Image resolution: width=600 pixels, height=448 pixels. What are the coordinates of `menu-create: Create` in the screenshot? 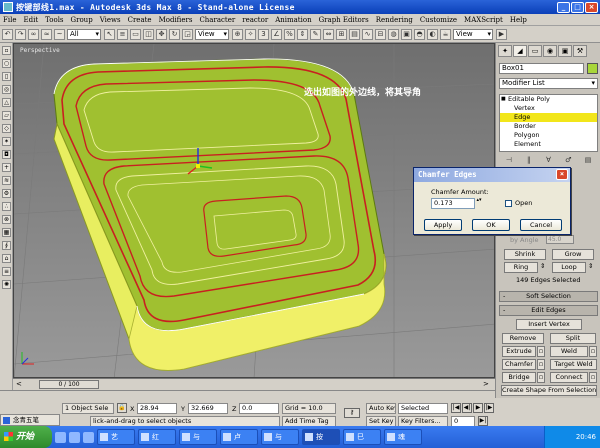 It's located at (140, 20).